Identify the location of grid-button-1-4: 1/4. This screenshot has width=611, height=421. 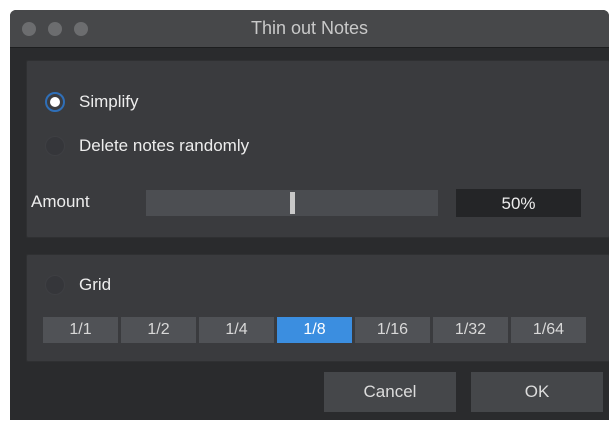
(236, 330).